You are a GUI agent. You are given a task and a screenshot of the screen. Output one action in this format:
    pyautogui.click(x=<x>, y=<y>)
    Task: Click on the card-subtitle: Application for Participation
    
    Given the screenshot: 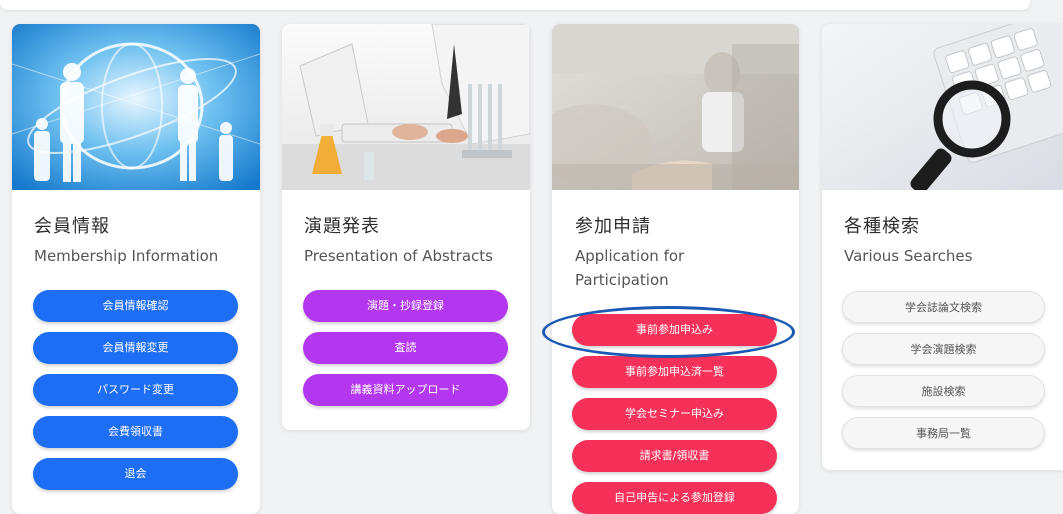 What is the action you would take?
    pyautogui.click(x=629, y=268)
    